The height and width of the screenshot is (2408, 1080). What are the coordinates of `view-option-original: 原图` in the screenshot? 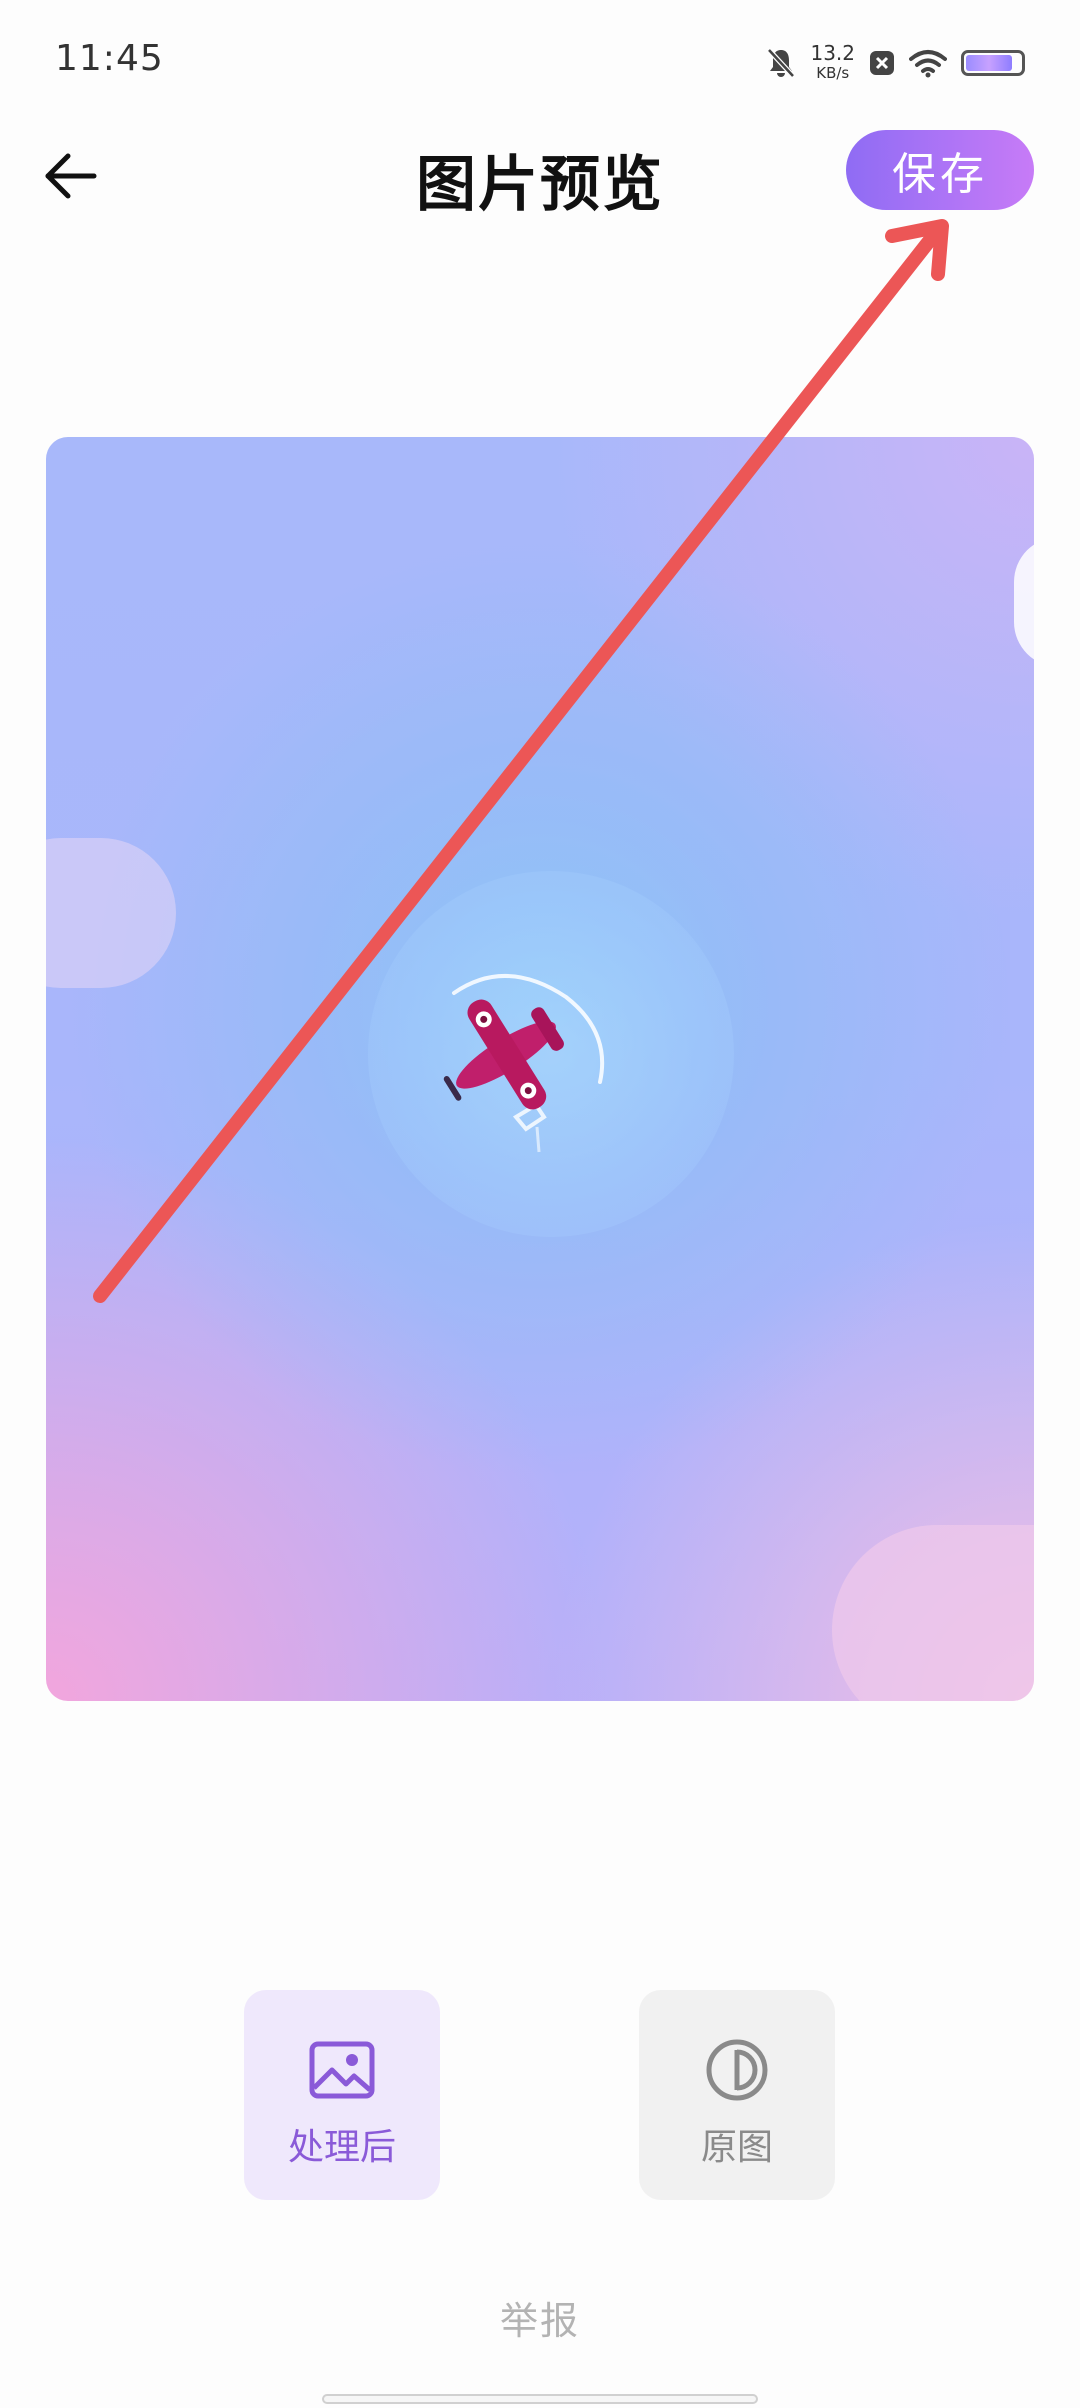 It's located at (737, 2095).